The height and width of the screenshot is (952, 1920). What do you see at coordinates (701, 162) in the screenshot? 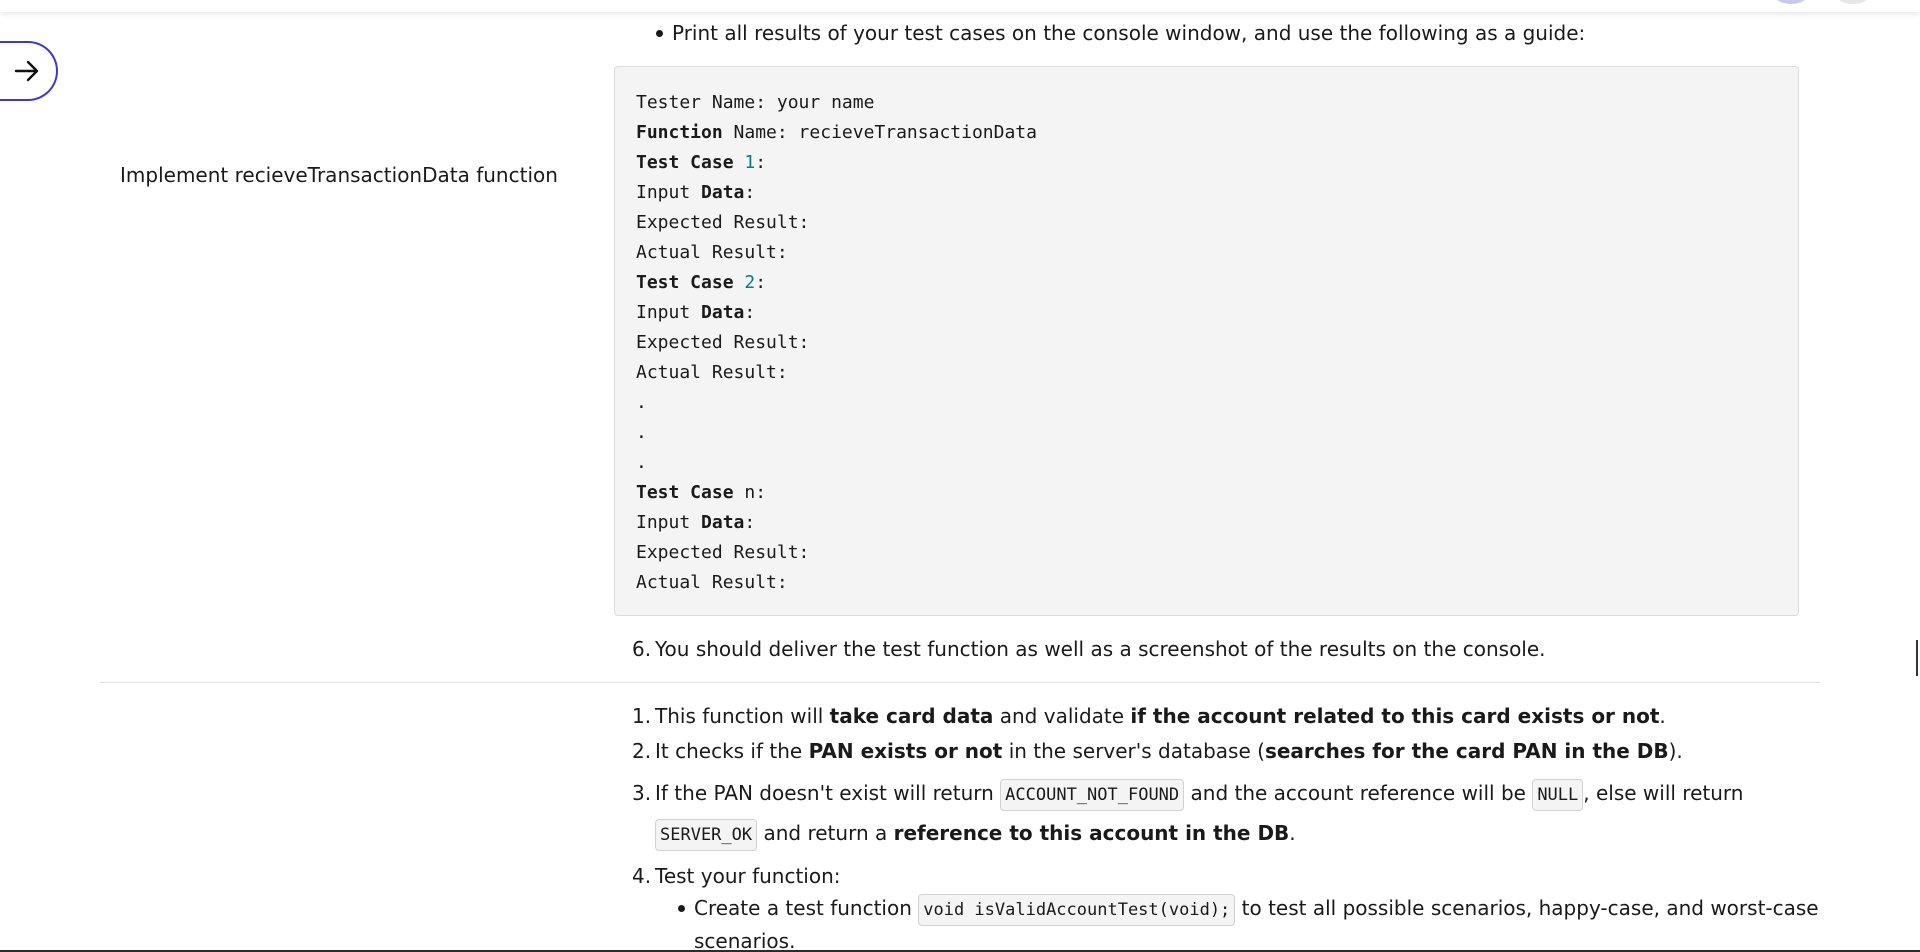
I see `code-line: Test Case 1:` at bounding box center [701, 162].